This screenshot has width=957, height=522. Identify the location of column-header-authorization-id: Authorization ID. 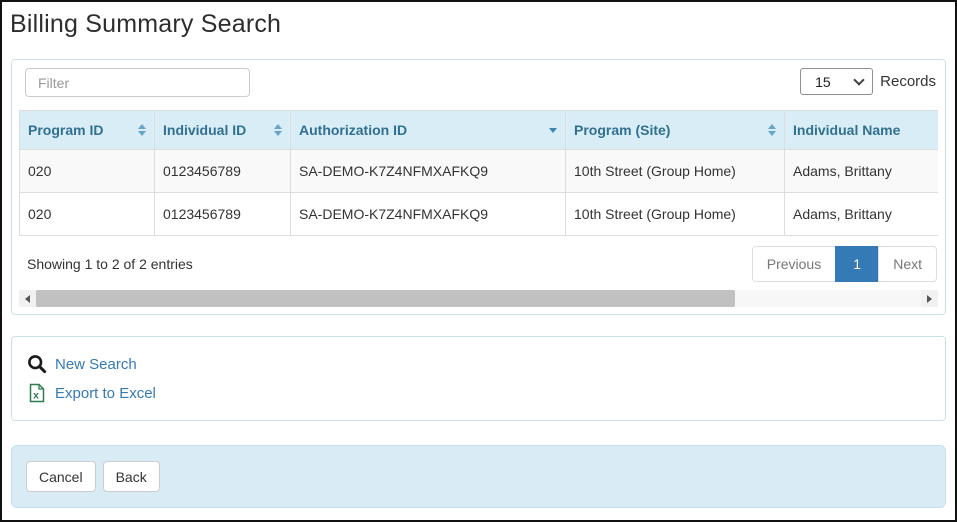
(428, 130).